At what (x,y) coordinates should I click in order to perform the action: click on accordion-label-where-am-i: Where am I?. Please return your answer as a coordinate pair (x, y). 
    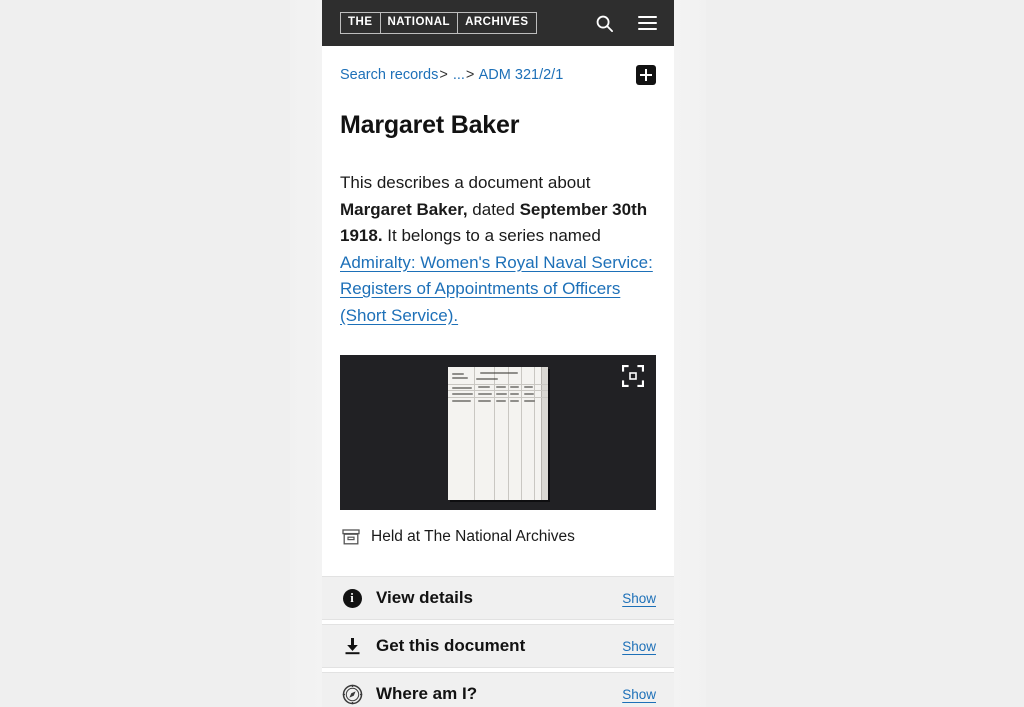
    Looking at the image, I should click on (427, 693).